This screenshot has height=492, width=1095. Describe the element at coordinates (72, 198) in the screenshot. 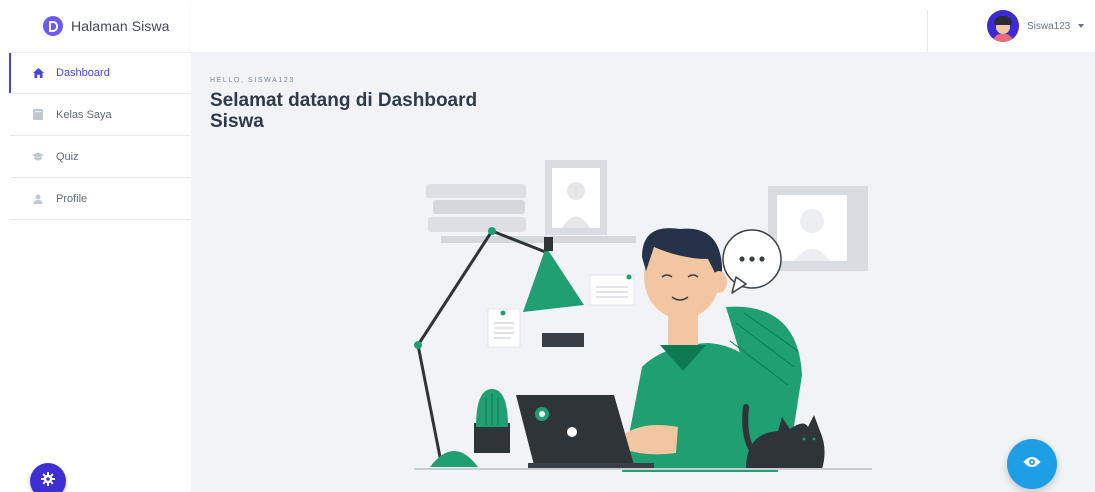

I see `sidebar-item-label: Profile` at that location.